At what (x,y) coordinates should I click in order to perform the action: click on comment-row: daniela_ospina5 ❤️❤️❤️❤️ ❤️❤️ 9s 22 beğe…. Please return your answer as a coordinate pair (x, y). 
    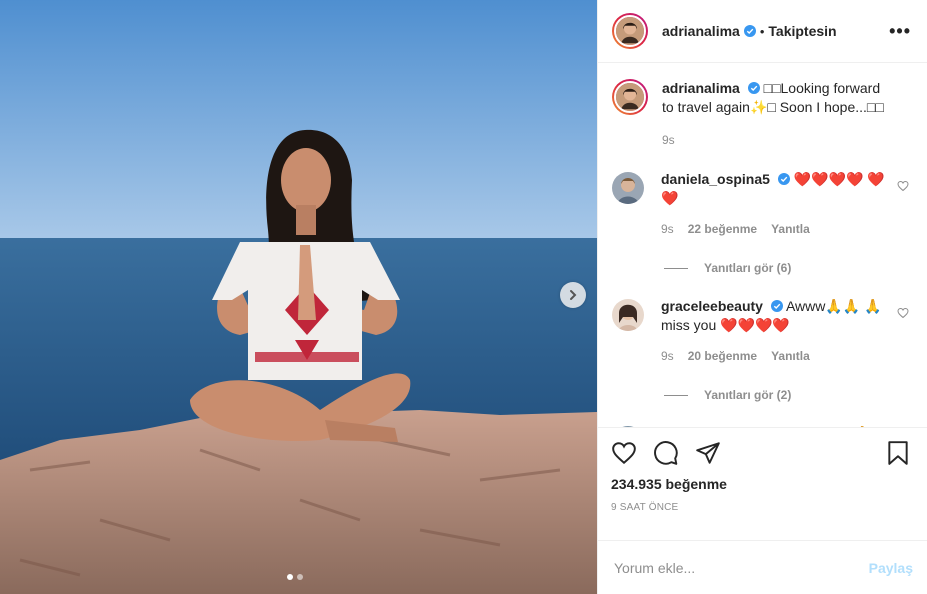
    Looking at the image, I should click on (761, 204).